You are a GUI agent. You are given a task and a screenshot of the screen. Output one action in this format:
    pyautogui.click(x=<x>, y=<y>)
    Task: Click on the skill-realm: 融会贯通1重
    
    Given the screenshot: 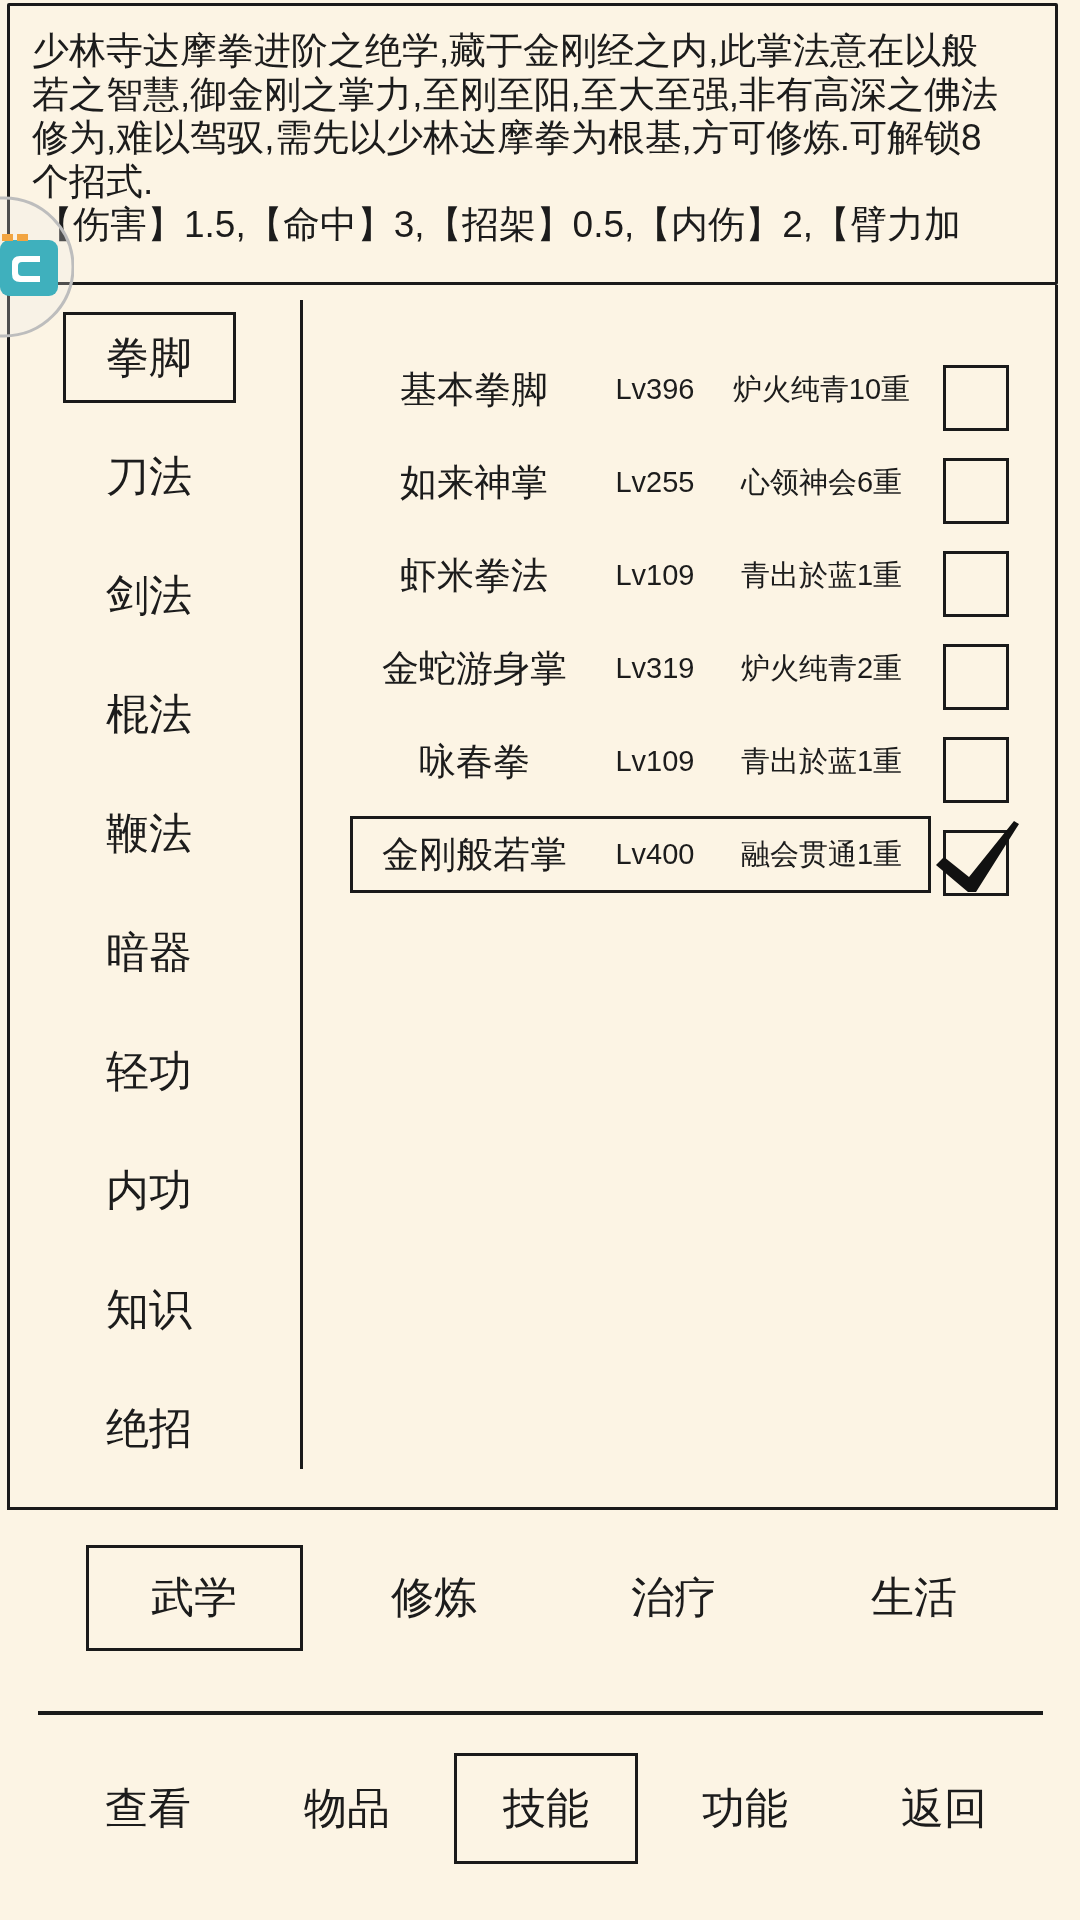 What is the action you would take?
    pyautogui.click(x=821, y=854)
    